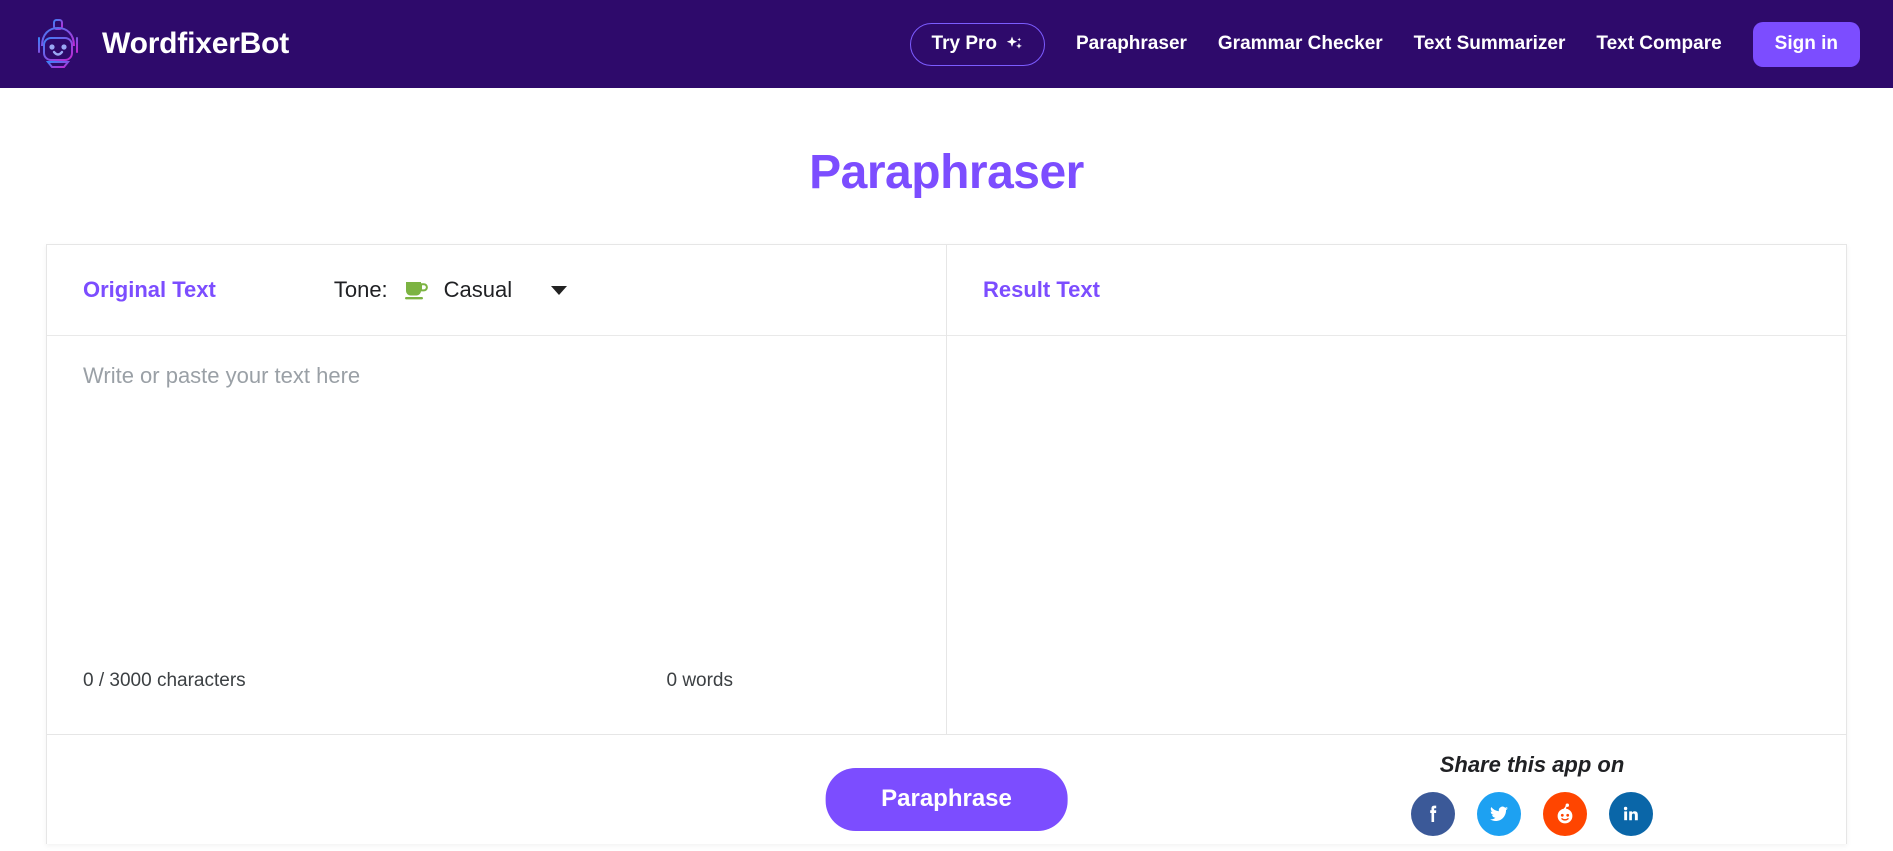 This screenshot has width=1893, height=851. Describe the element at coordinates (699, 680) in the screenshot. I see `word-counter: 0 words` at that location.